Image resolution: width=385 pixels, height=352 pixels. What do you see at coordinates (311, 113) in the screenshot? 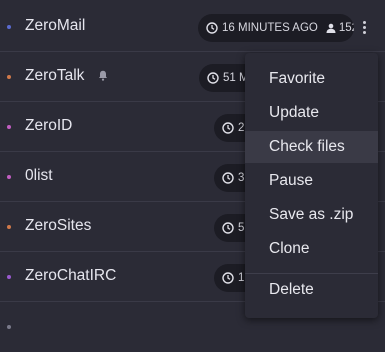
I see `menu-item-update: Update` at bounding box center [311, 113].